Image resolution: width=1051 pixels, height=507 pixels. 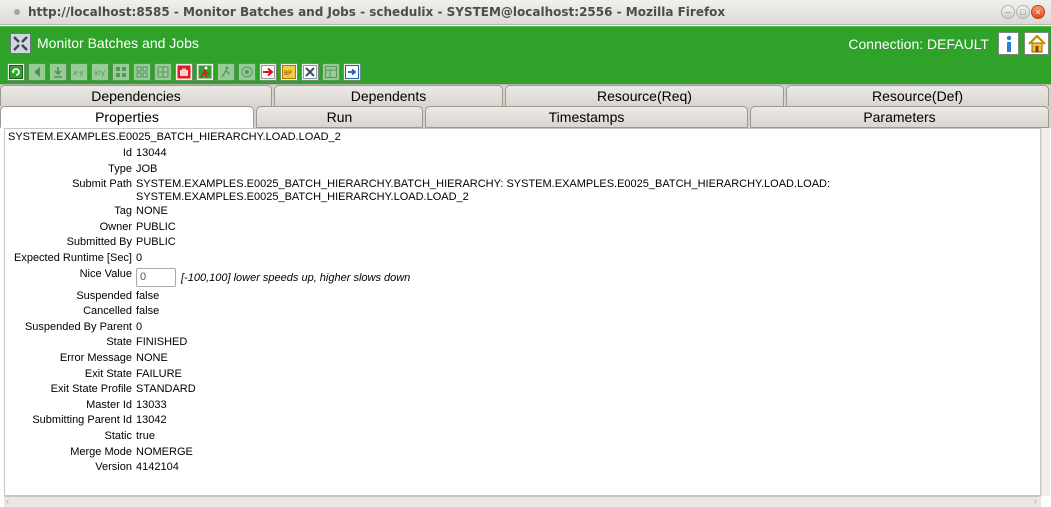 I want to click on tab-dependents: Dependents, so click(x=388, y=96).